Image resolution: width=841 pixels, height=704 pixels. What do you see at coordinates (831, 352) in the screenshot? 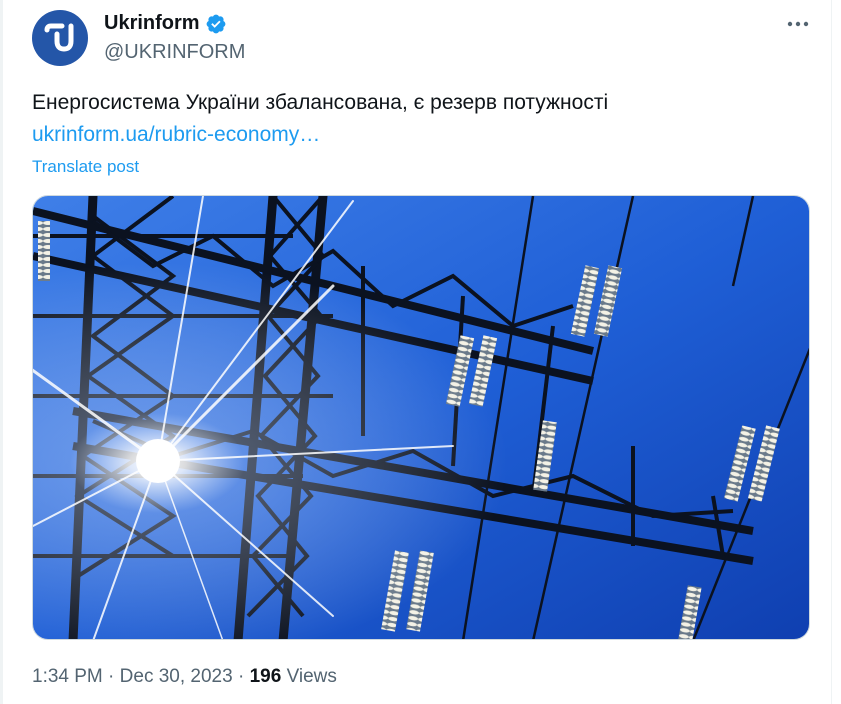
I see `right-column-border` at bounding box center [831, 352].